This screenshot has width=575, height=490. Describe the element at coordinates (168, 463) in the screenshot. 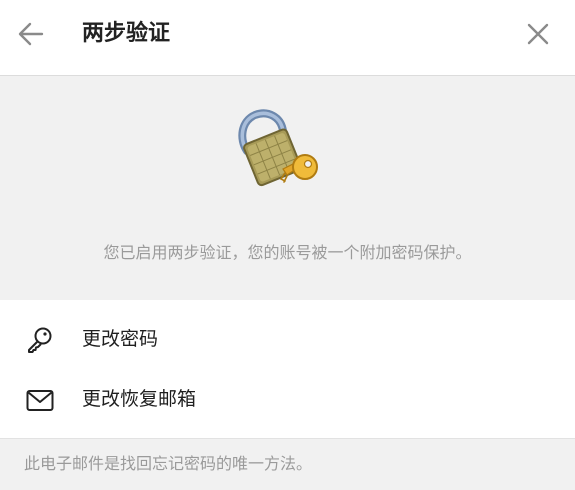

I see `recovery-email-note: 此电子邮件是找回忘记密码的唯一方法。` at that location.